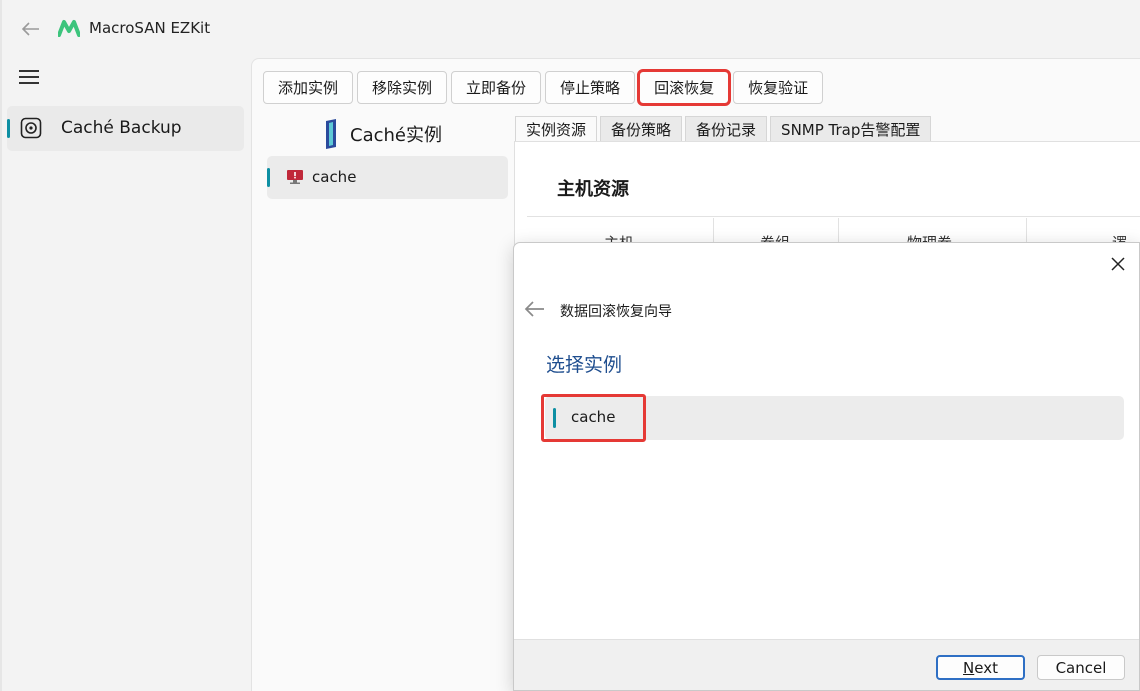 Image resolution: width=1140 pixels, height=691 pixels. Describe the element at coordinates (641, 128) in the screenshot. I see `tab-backup-policy: 备份策略` at that location.